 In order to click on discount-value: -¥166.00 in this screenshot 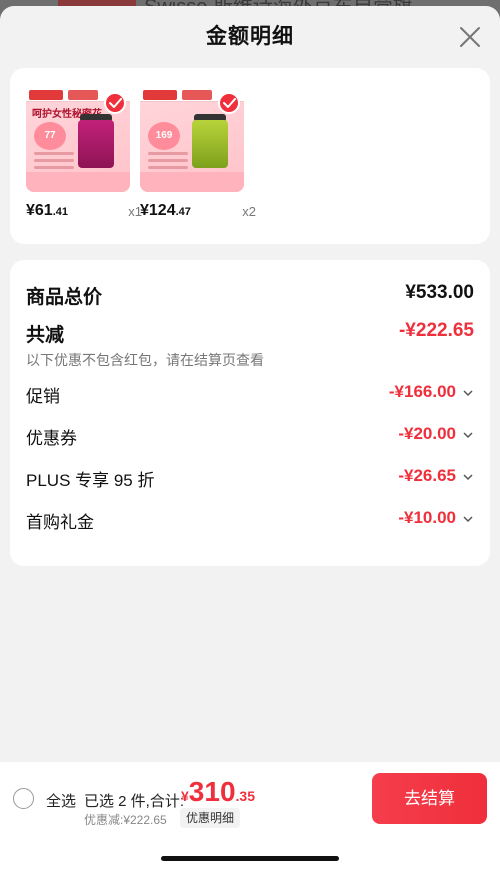, I will do `click(422, 391)`.